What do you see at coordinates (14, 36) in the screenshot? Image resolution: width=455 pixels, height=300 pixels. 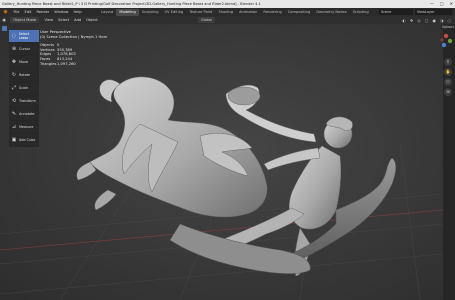 I see `lasso-icon: ◌` at bounding box center [14, 36].